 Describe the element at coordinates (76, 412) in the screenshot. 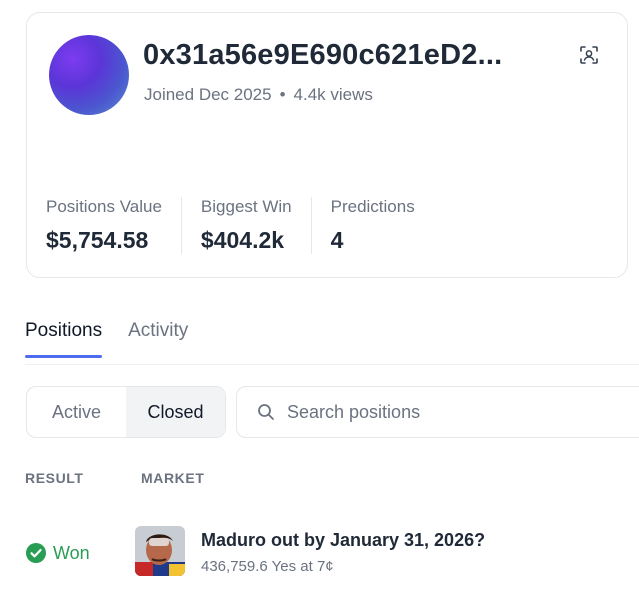

I see `filter-active-button: Active` at that location.